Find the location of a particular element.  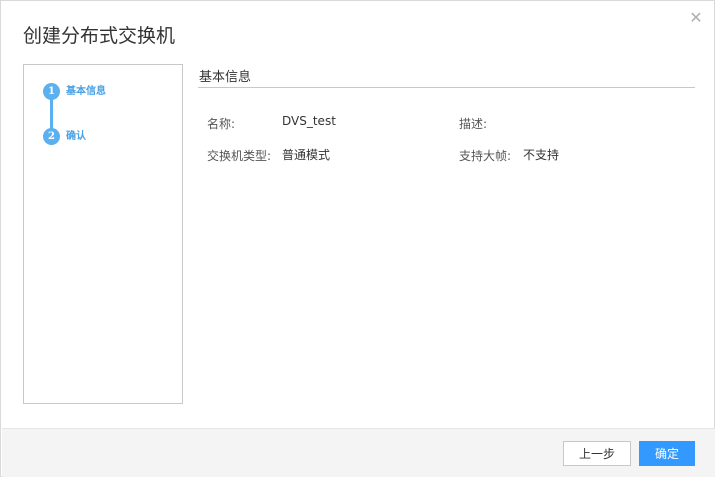

section-divider is located at coordinates (446, 87).